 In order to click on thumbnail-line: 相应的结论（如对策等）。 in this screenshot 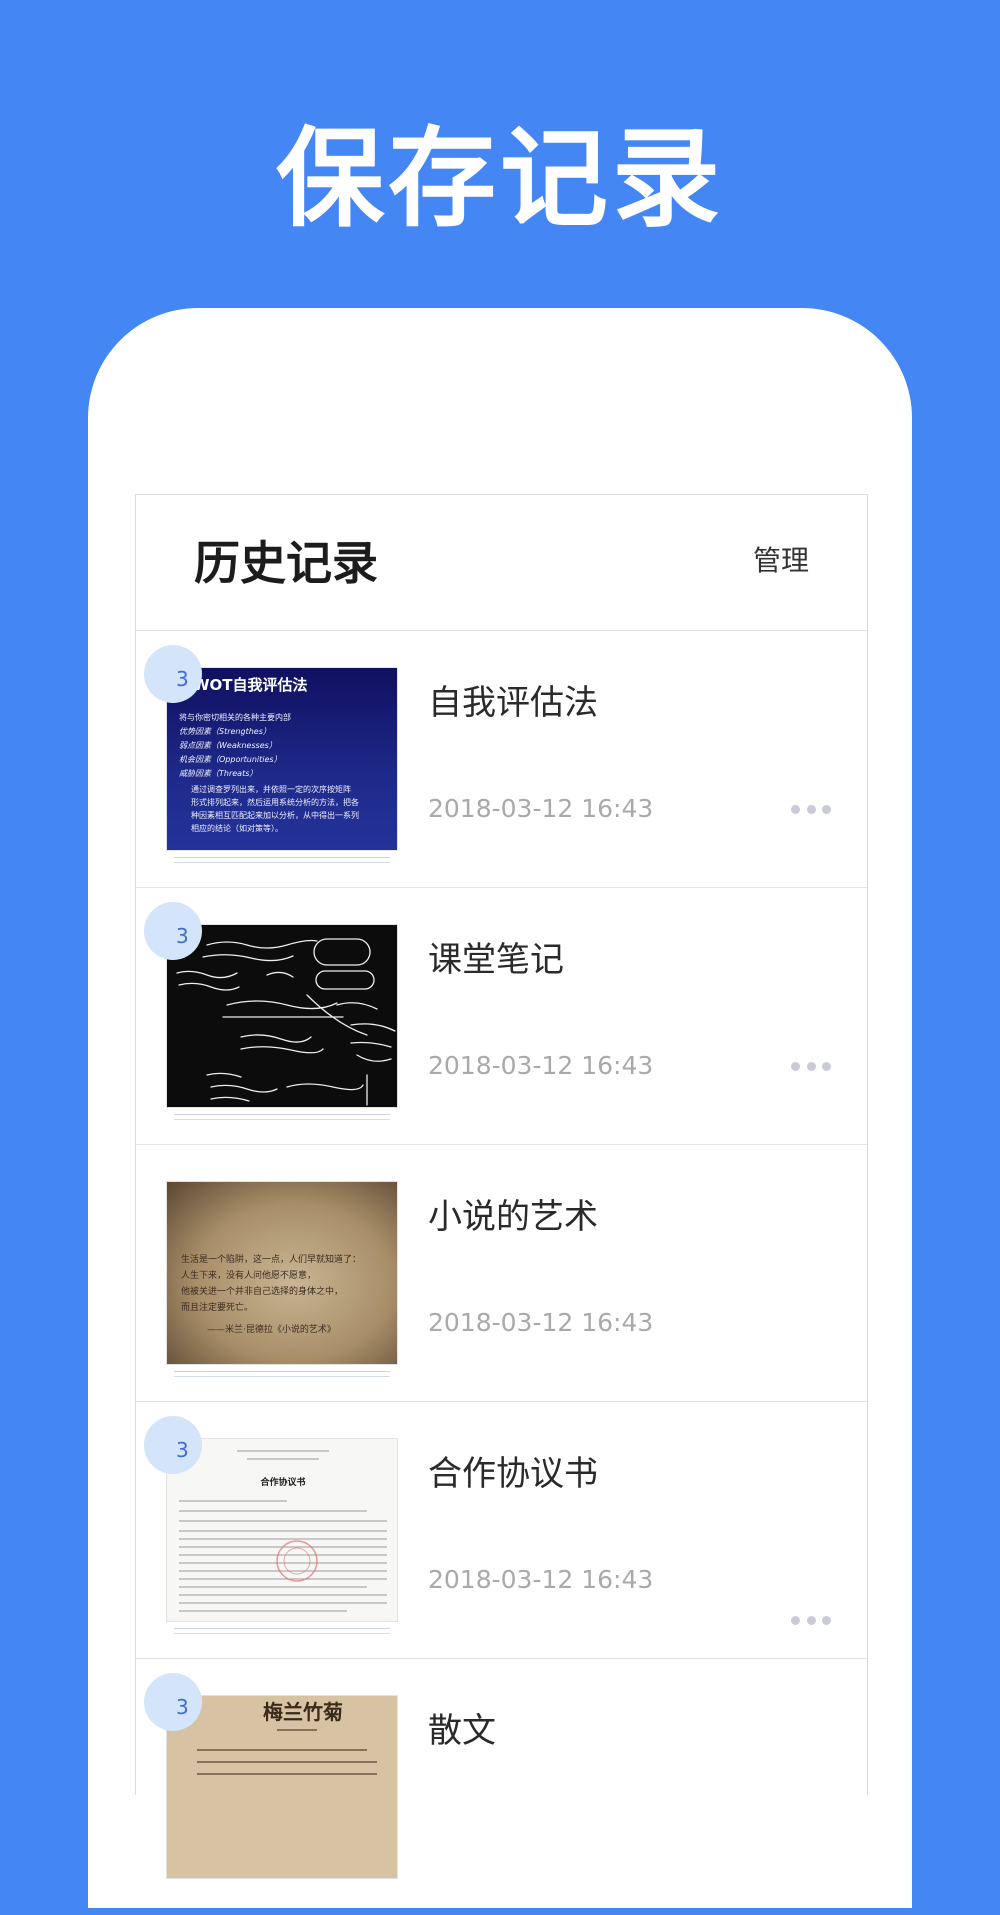, I will do `click(237, 828)`.